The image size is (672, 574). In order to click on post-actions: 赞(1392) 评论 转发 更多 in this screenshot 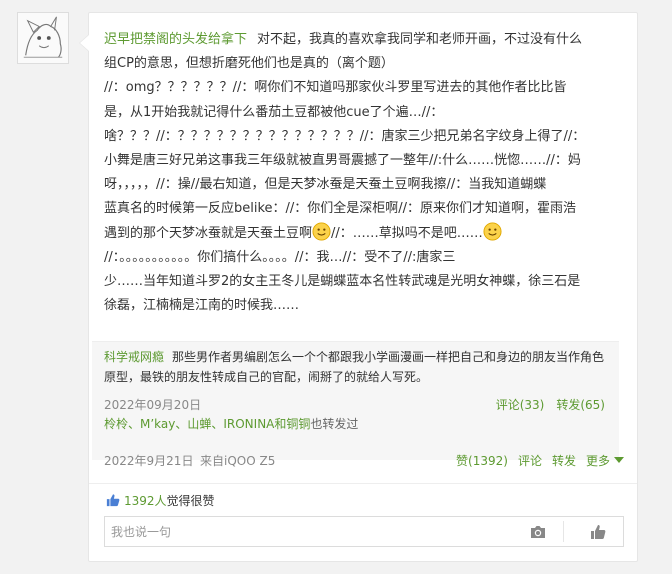, I will do `click(535, 460)`.